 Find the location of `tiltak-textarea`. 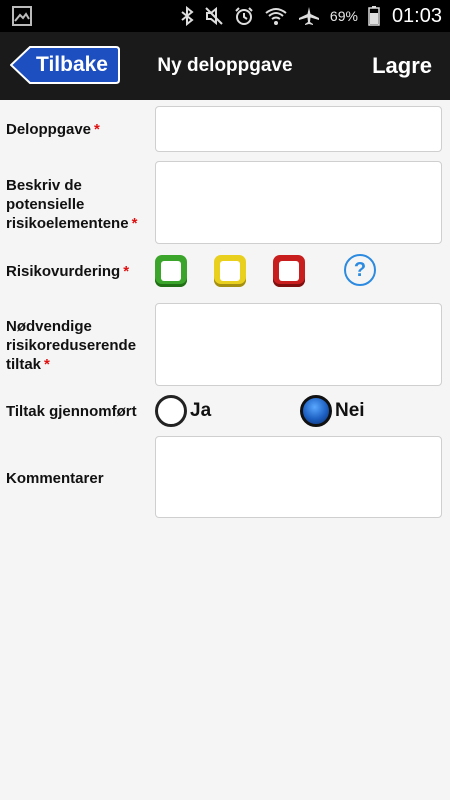

tiltak-textarea is located at coordinates (298, 344).